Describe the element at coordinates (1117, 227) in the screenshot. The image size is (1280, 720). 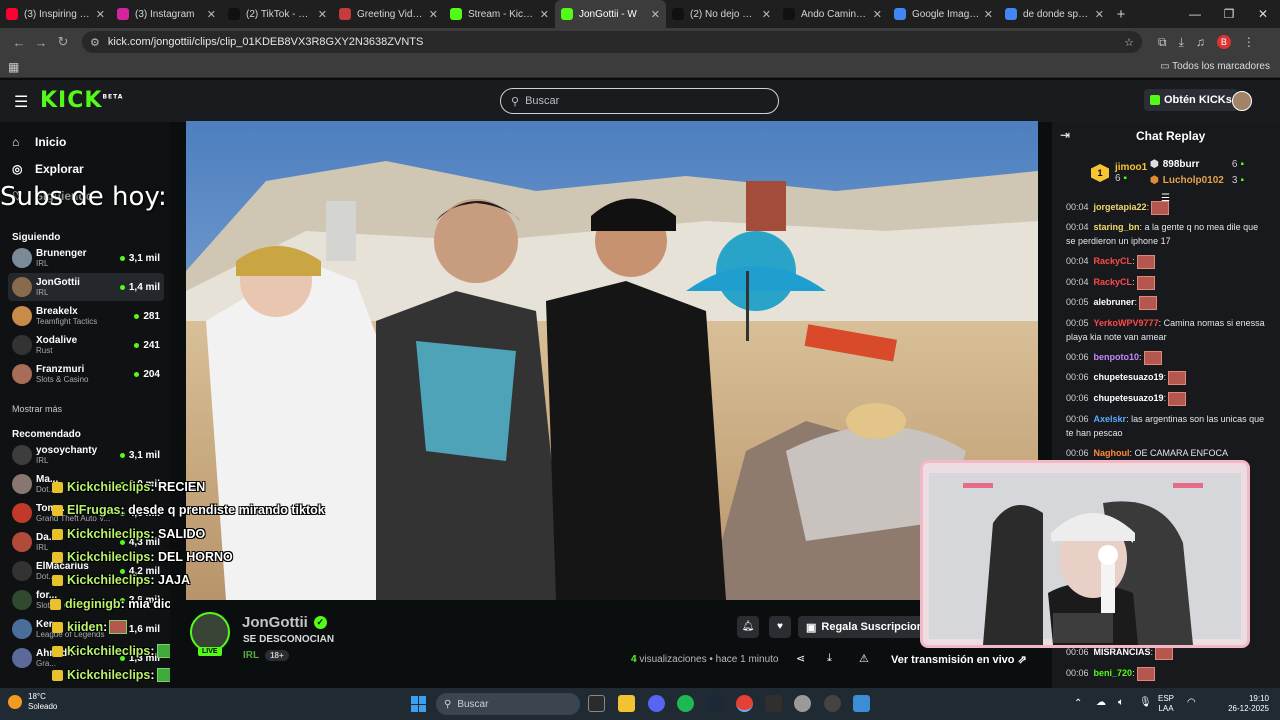
I see `chat-username: staring_bn` at that location.